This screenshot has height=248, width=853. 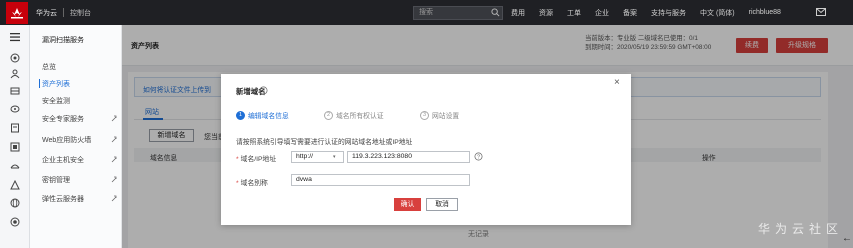 What do you see at coordinates (458, 13) in the screenshot?
I see `search-input: 搜索` at bounding box center [458, 13].